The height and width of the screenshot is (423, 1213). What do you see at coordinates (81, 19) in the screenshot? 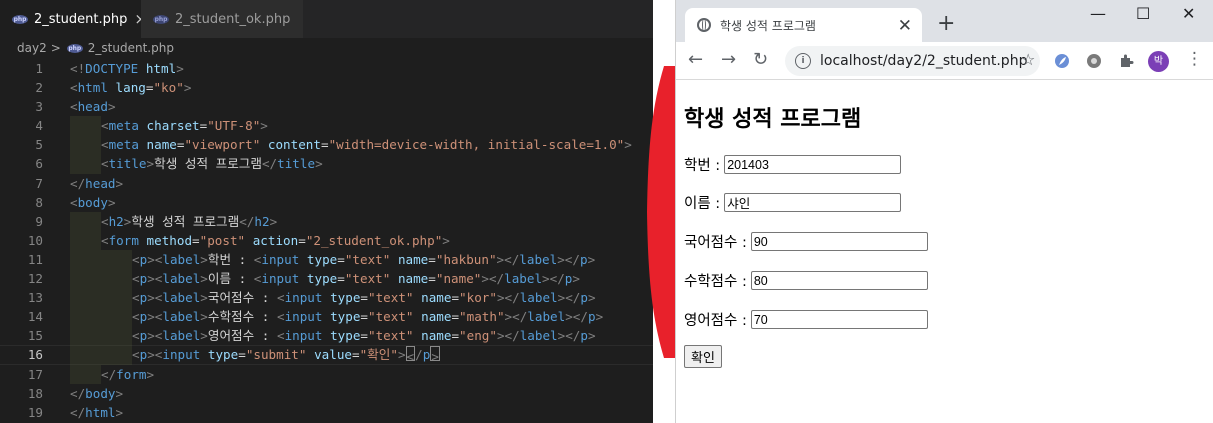
I see `tab-label: 2_student.php` at bounding box center [81, 19].